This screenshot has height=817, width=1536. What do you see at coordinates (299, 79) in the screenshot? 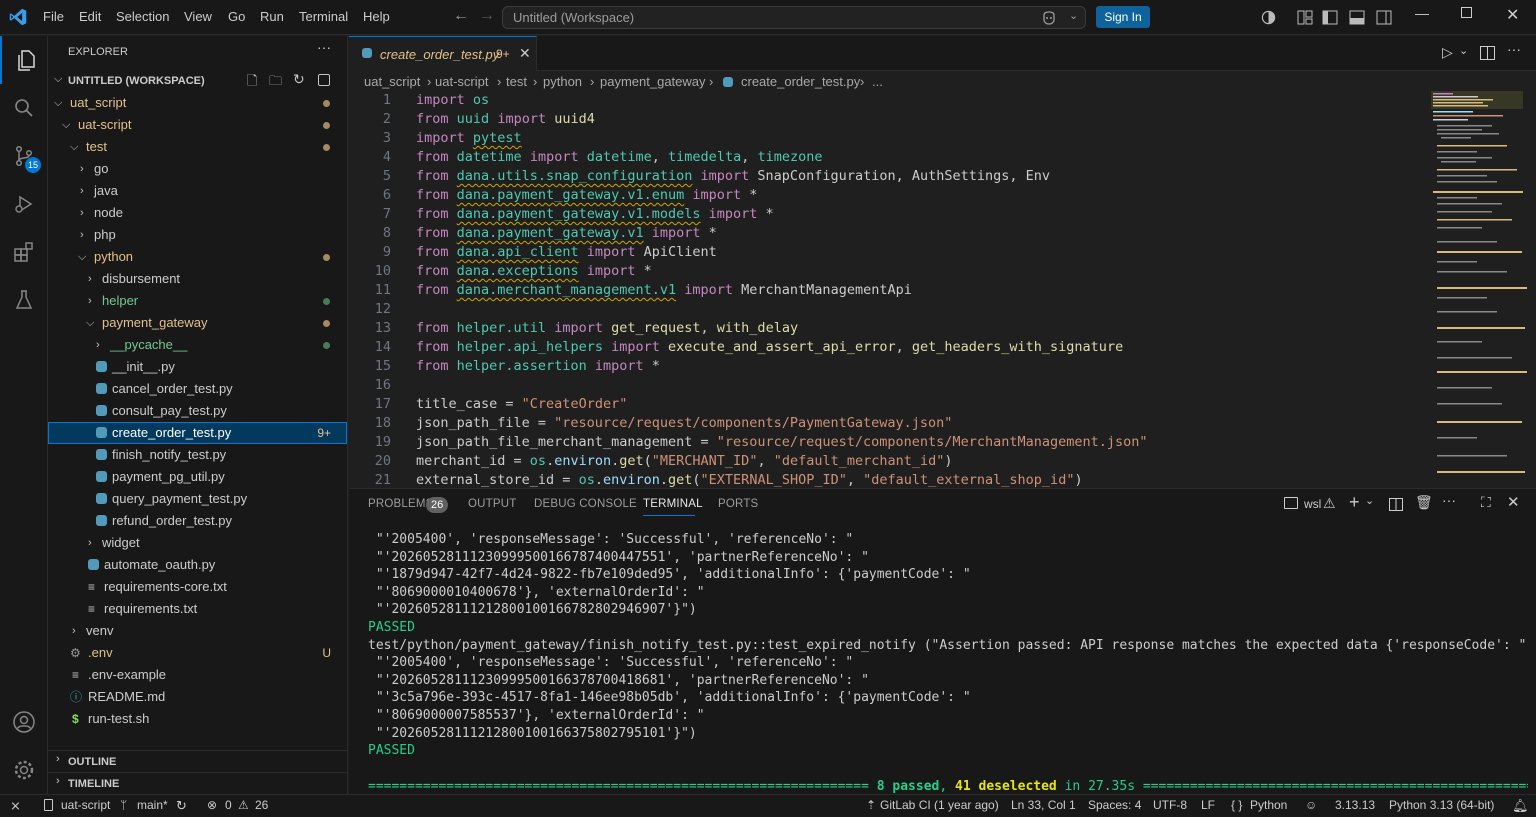
I see `refresh-icon: ↻` at bounding box center [299, 79].